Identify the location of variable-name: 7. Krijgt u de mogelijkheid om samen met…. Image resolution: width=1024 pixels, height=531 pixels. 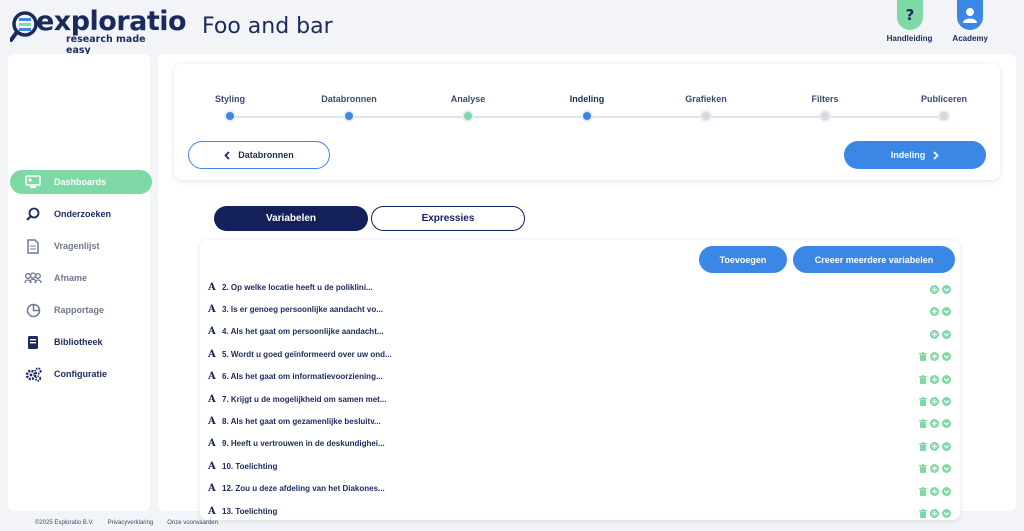
(304, 399).